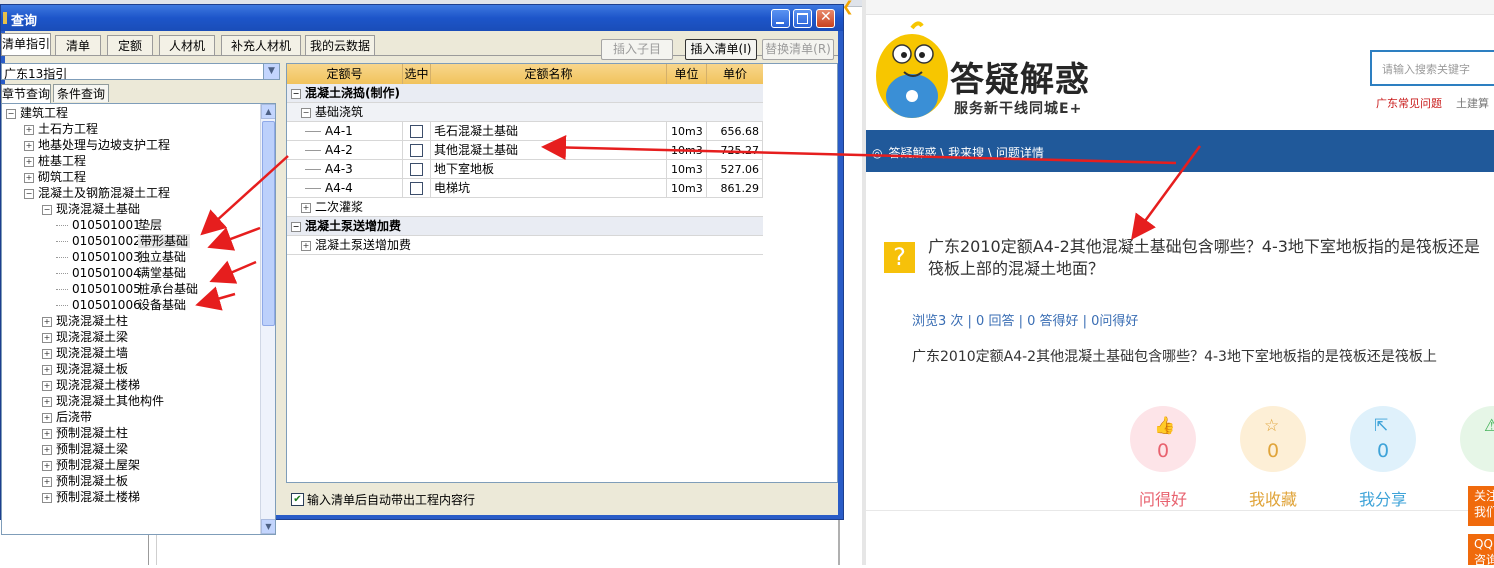 This screenshot has height=568, width=1494. What do you see at coordinates (127, 289) in the screenshot?
I see `tree-leaf: 010501005桩承台基础` at bounding box center [127, 289].